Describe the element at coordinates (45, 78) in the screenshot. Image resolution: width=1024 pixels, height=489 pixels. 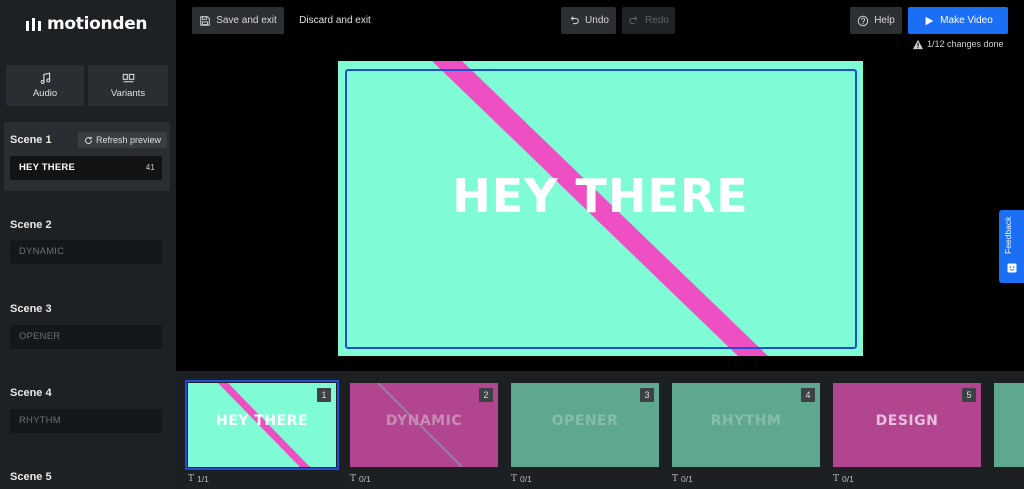
I see `music-note-icon` at that location.